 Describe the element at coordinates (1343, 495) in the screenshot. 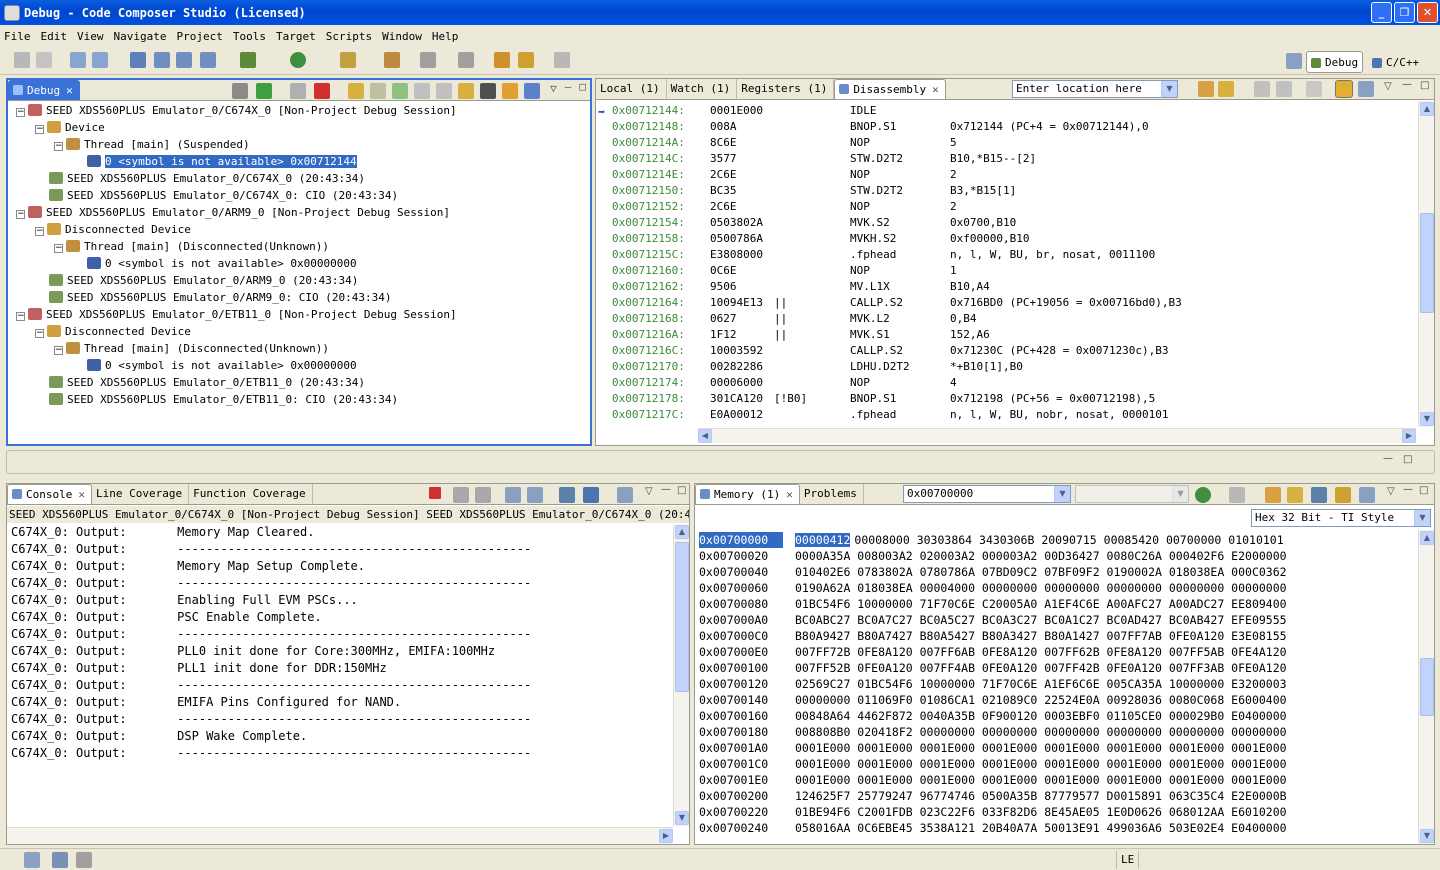

I see `lock-icon` at that location.